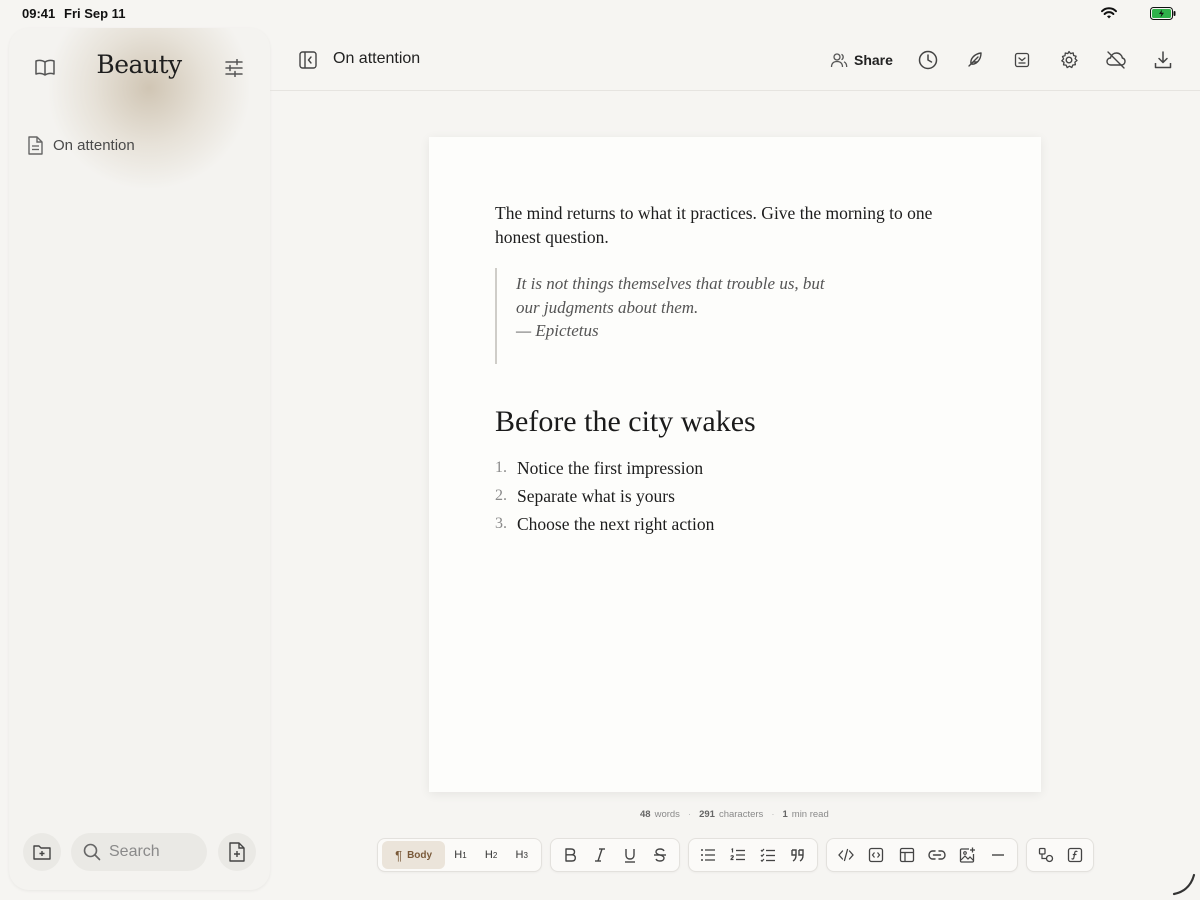  I want to click on h1-label: H, so click(458, 855).